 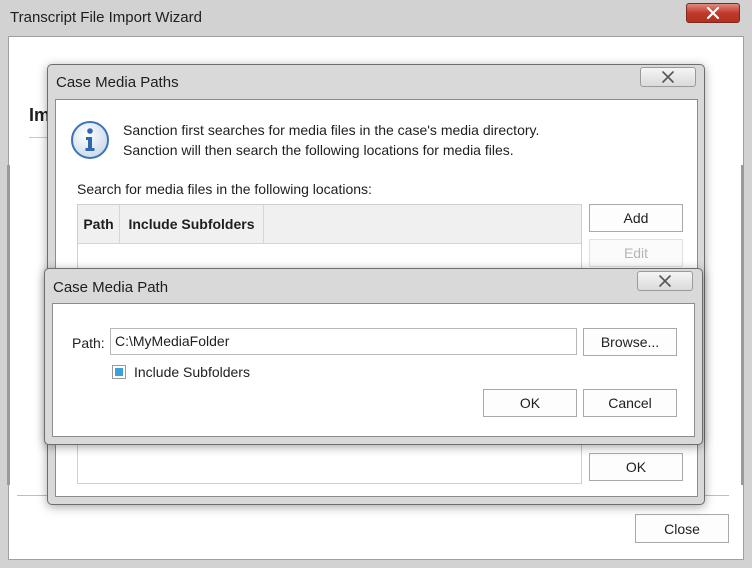 I want to click on case-media-path-close-button, so click(x=665, y=281).